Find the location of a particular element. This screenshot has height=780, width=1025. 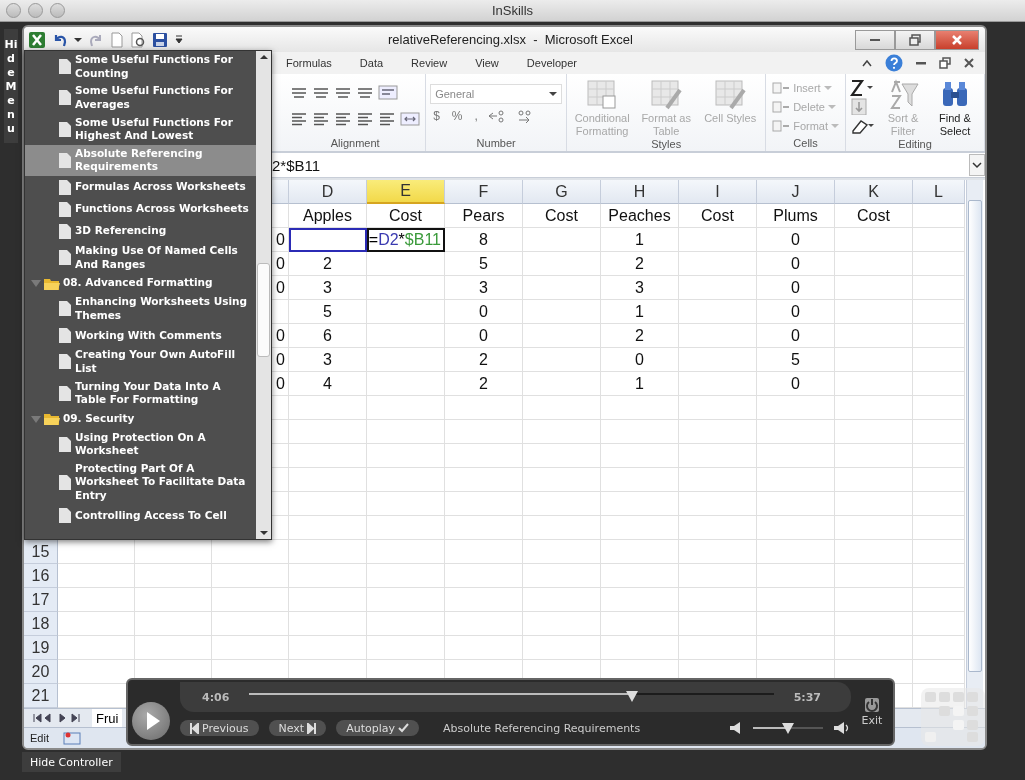

ribbon-tab: View is located at coordinates (487, 63).